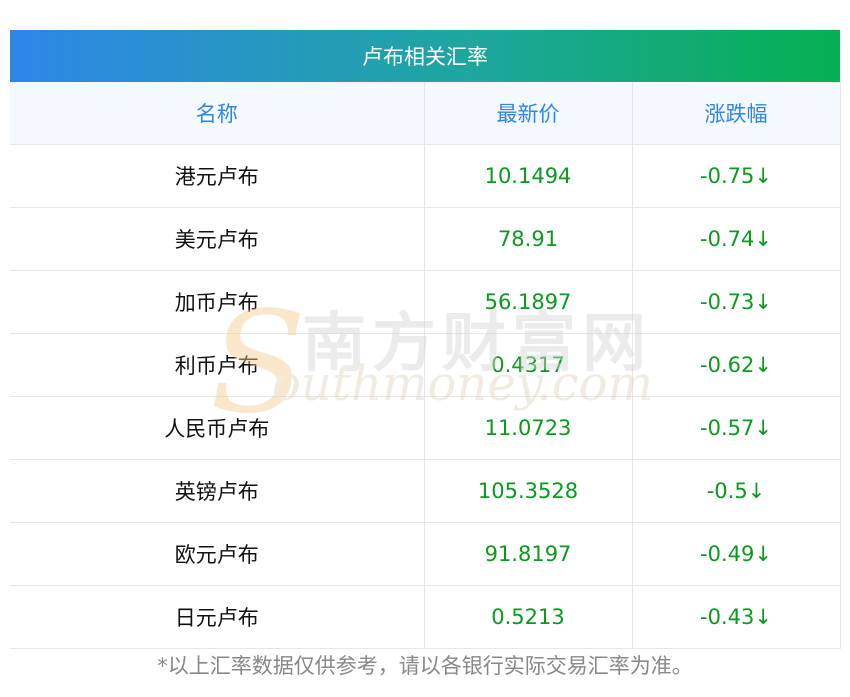 Image resolution: width=850 pixels, height=697 pixels. Describe the element at coordinates (736, 239) in the screenshot. I see `change-percent: -0.74↓` at that location.